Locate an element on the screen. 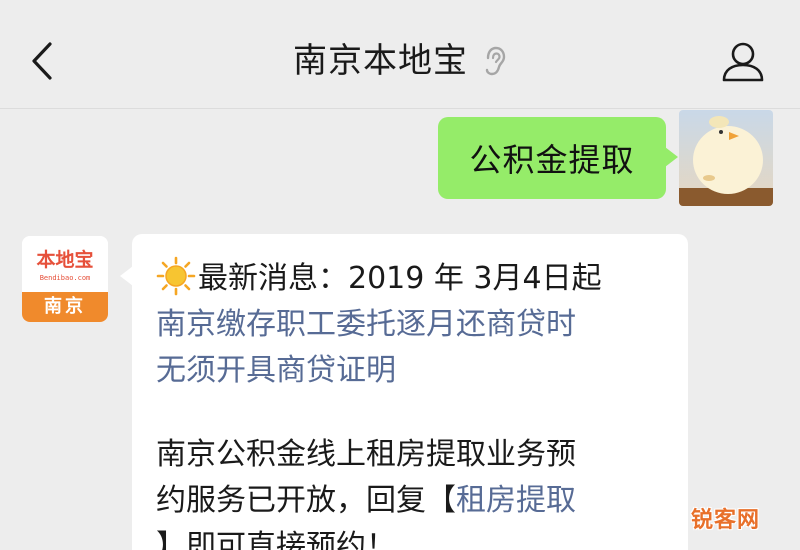 The height and width of the screenshot is (550, 800). logo-subtext: Bendibao.com is located at coordinates (65, 278).